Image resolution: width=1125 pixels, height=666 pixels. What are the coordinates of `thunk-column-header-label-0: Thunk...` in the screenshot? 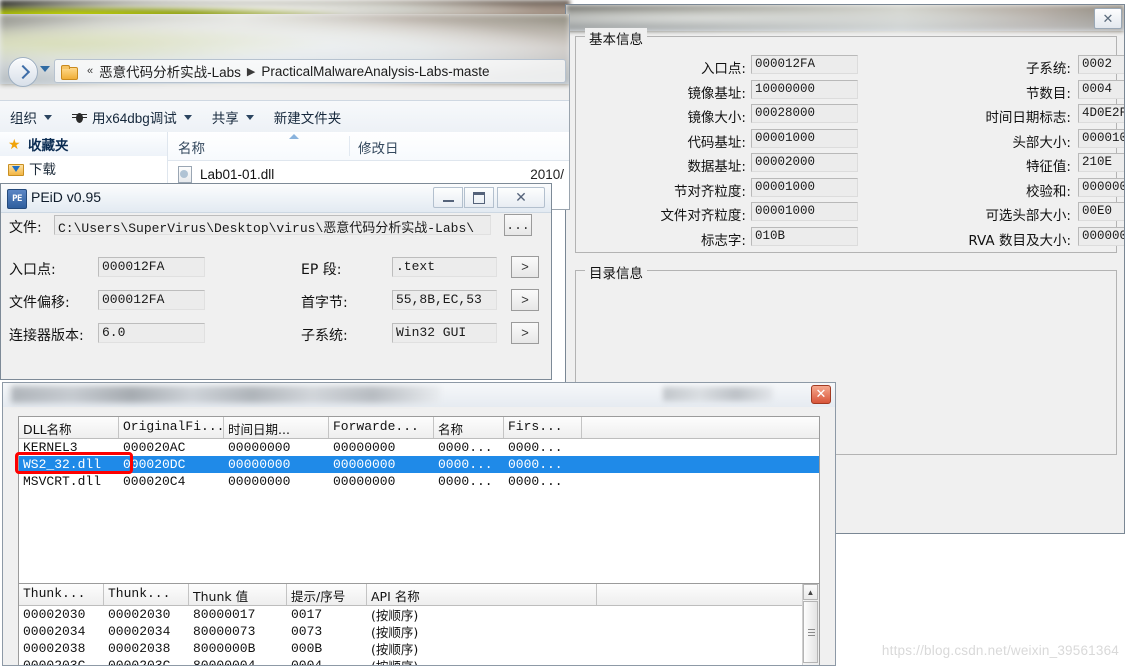 It's located at (54, 593).